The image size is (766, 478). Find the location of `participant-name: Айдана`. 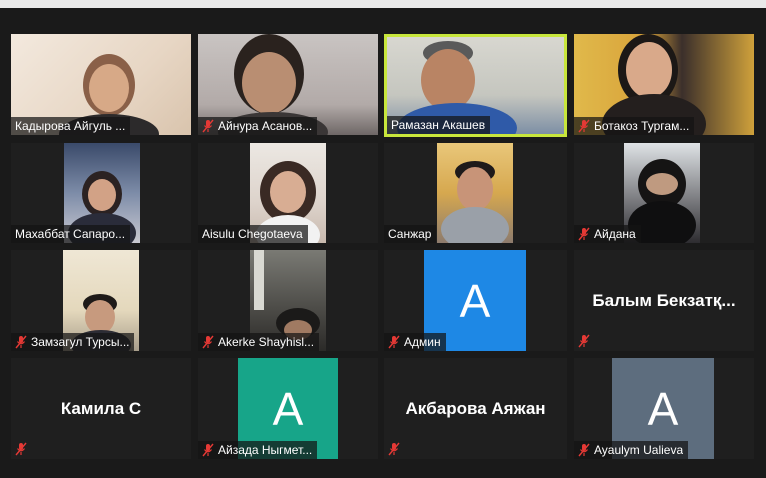

participant-name: Айдана is located at coordinates (615, 234).